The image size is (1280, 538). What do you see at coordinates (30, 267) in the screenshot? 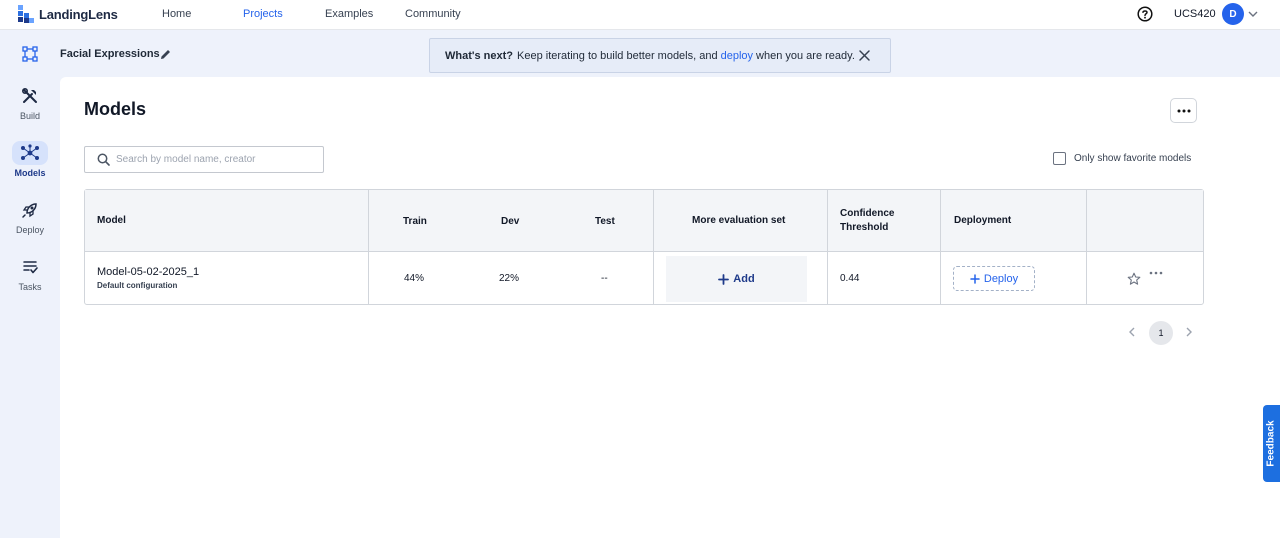
I see `checklist-icon` at bounding box center [30, 267].